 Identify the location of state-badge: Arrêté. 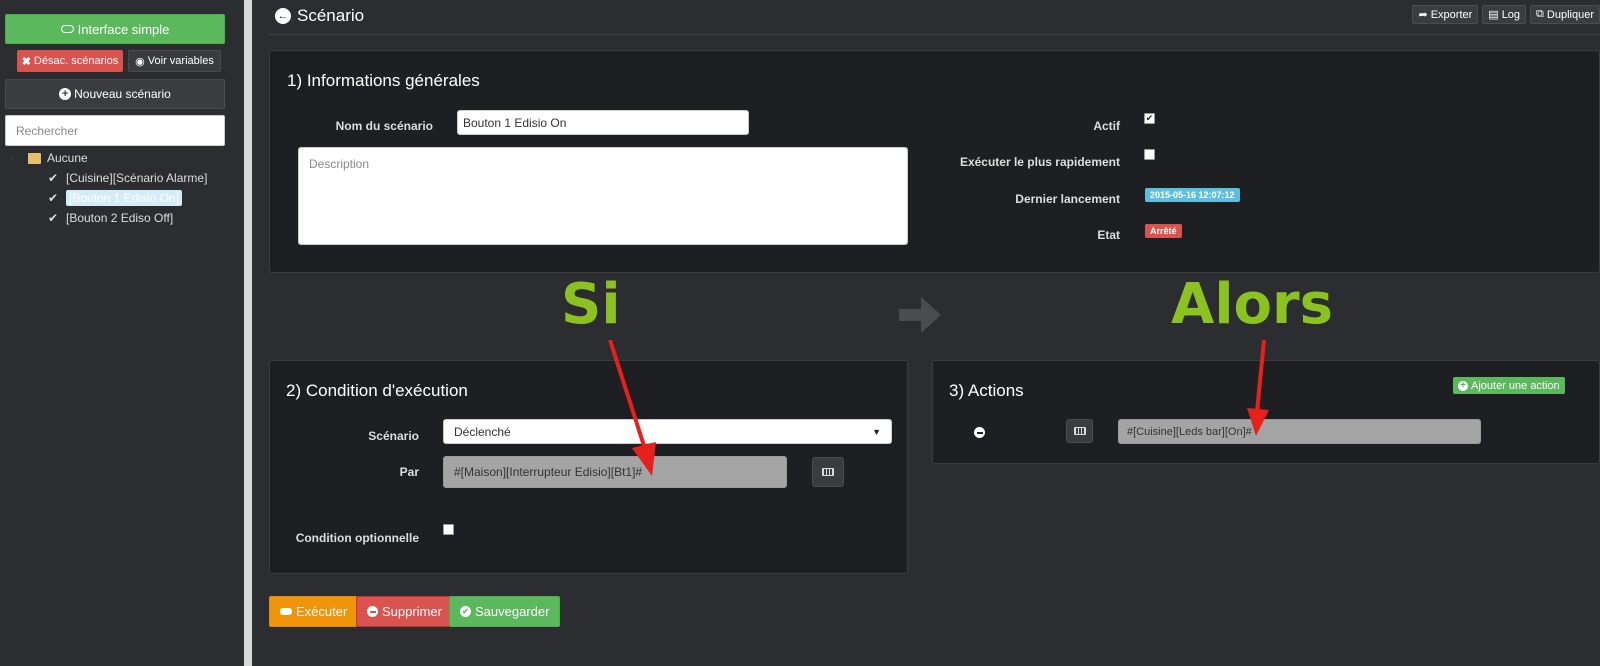
(1163, 231).